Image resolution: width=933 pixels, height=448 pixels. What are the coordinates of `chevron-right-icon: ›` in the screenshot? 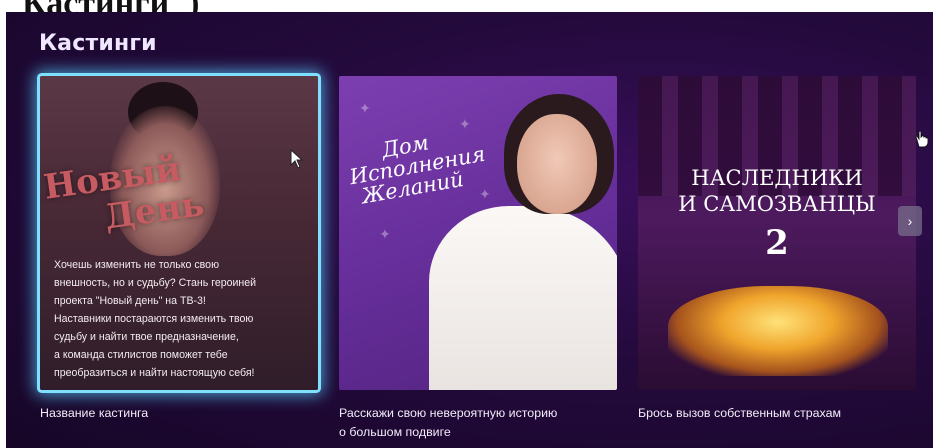 It's located at (910, 221).